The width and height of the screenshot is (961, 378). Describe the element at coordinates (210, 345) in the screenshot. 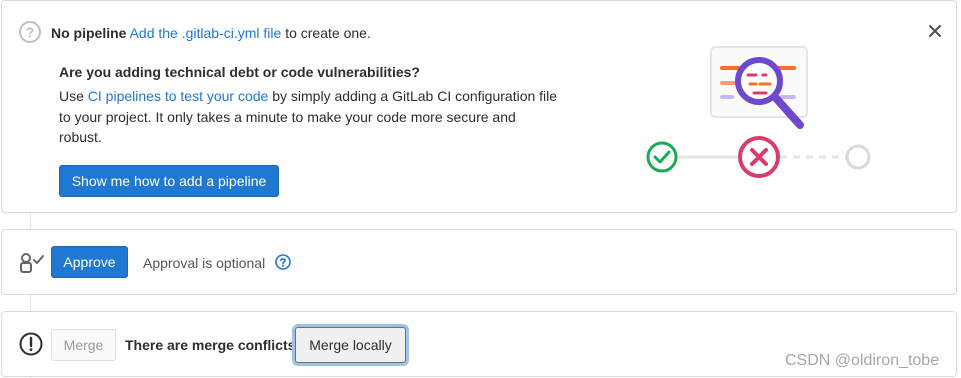

I see `merge-conflict-status: There are merge conflicts` at that location.